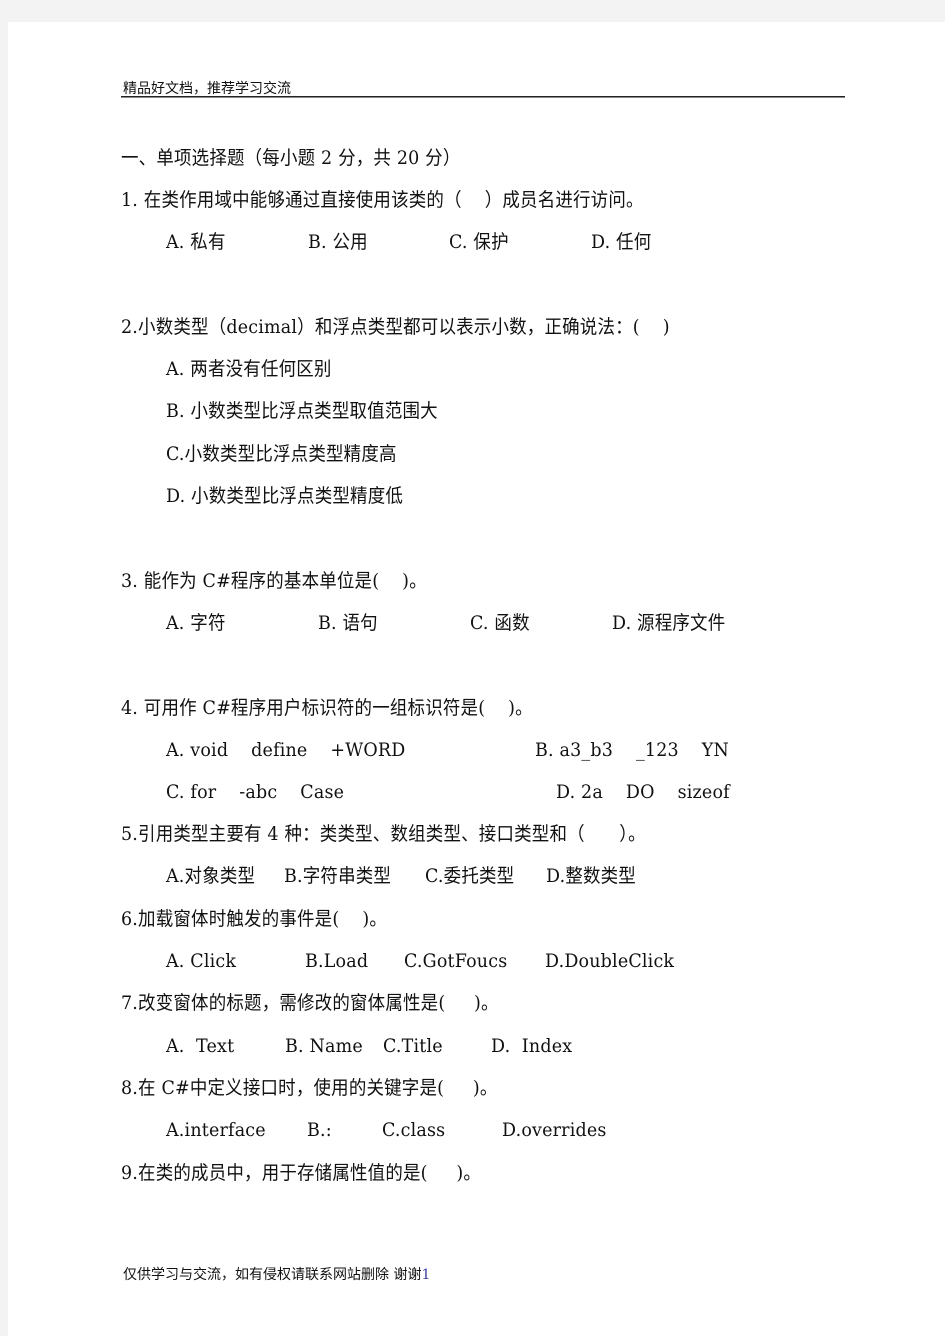 This screenshot has height=1336, width=945. I want to click on question-3-option-d: D. 源程序文件, so click(669, 623).